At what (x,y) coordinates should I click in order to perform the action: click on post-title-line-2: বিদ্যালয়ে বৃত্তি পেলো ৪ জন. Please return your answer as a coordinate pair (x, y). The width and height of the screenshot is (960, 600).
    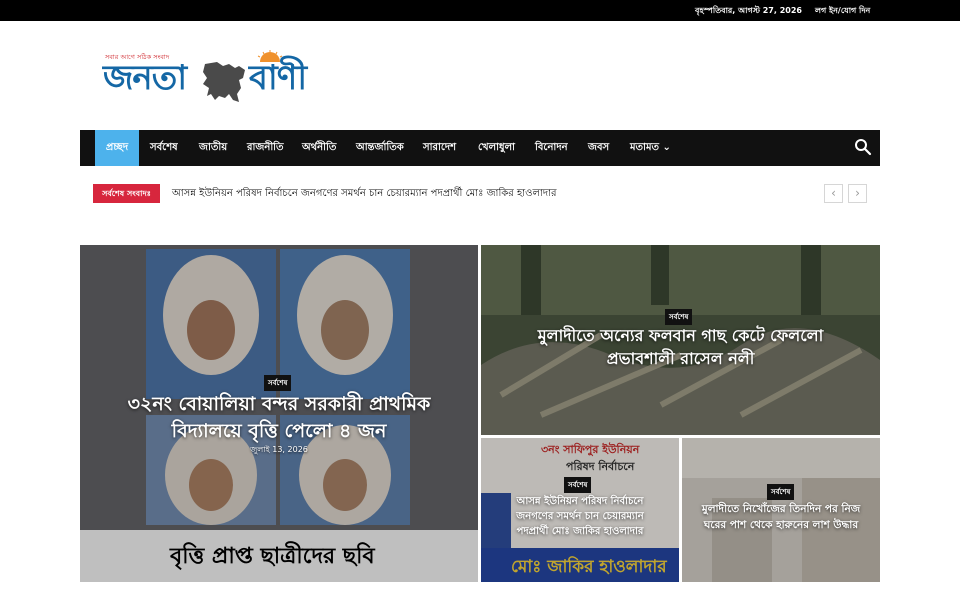
    Looking at the image, I should click on (279, 431).